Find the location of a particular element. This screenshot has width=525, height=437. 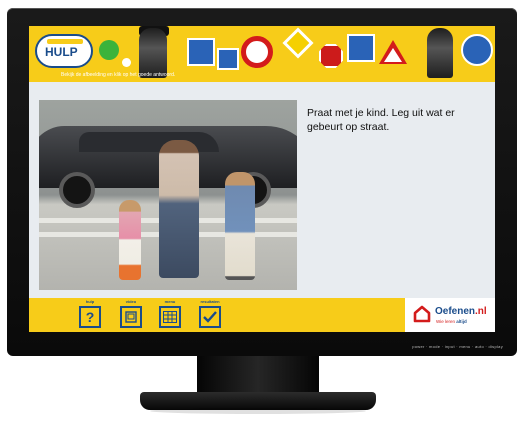

menu-grid-icon is located at coordinates (170, 317).